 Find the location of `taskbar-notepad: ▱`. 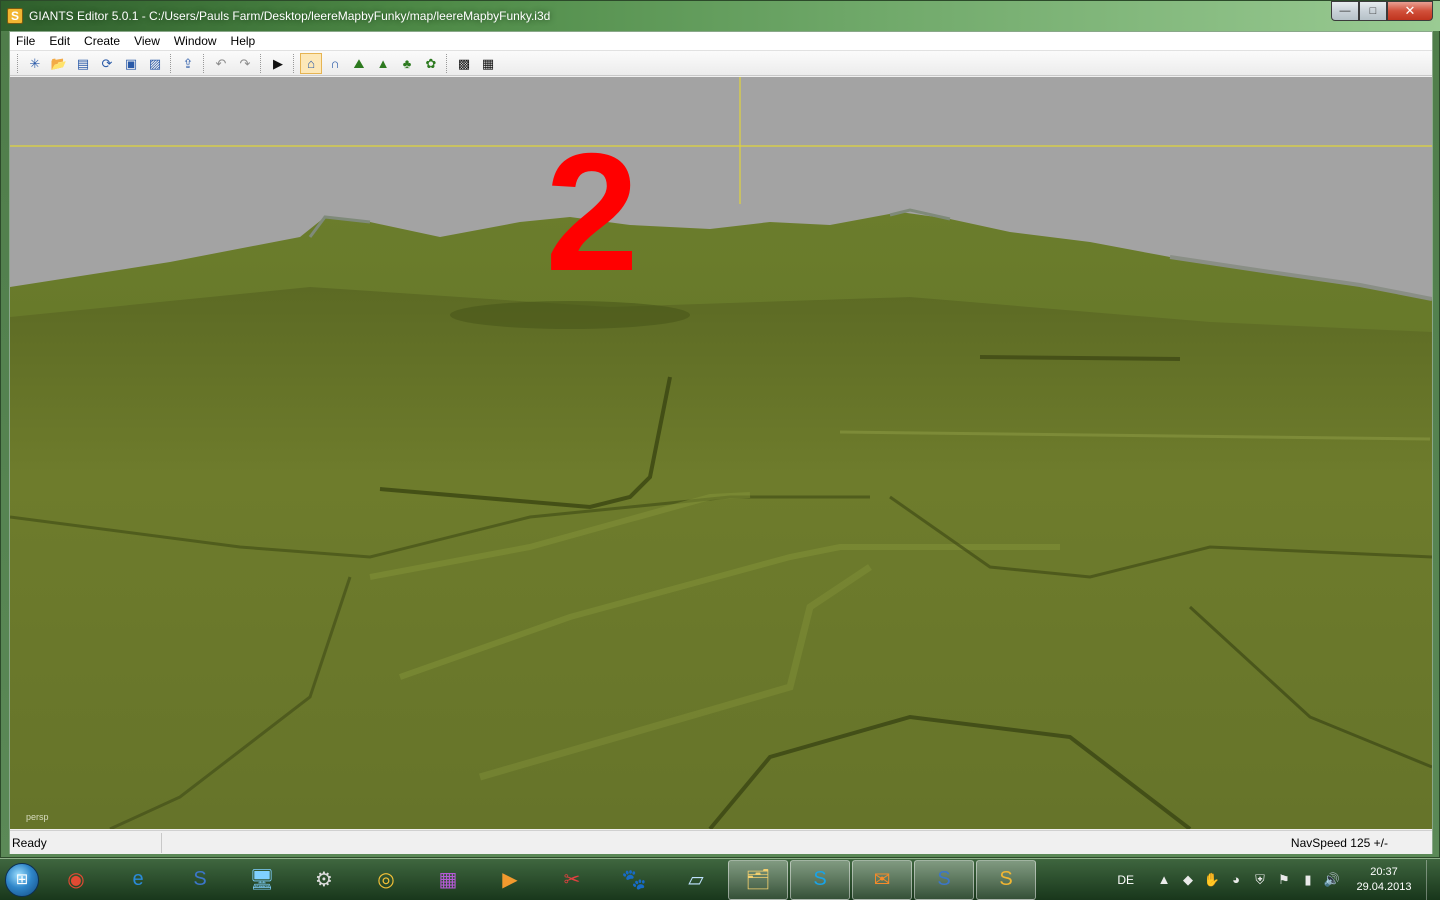

taskbar-notepad: ▱ is located at coordinates (696, 880).